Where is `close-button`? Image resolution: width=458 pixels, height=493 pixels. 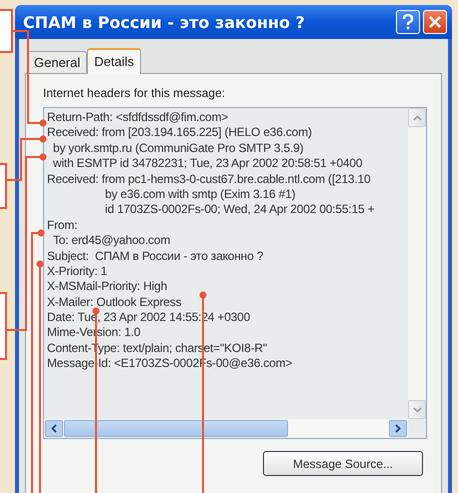 close-button is located at coordinates (435, 22).